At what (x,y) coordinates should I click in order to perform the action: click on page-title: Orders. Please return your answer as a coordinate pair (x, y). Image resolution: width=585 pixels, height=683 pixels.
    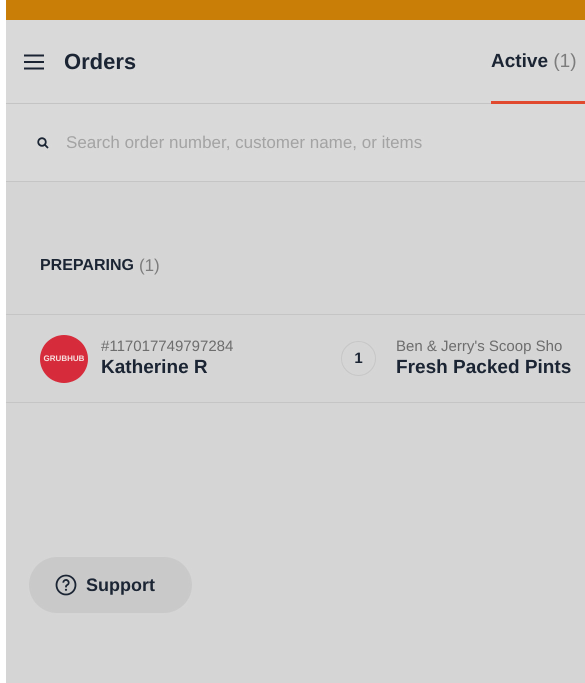
    Looking at the image, I should click on (100, 61).